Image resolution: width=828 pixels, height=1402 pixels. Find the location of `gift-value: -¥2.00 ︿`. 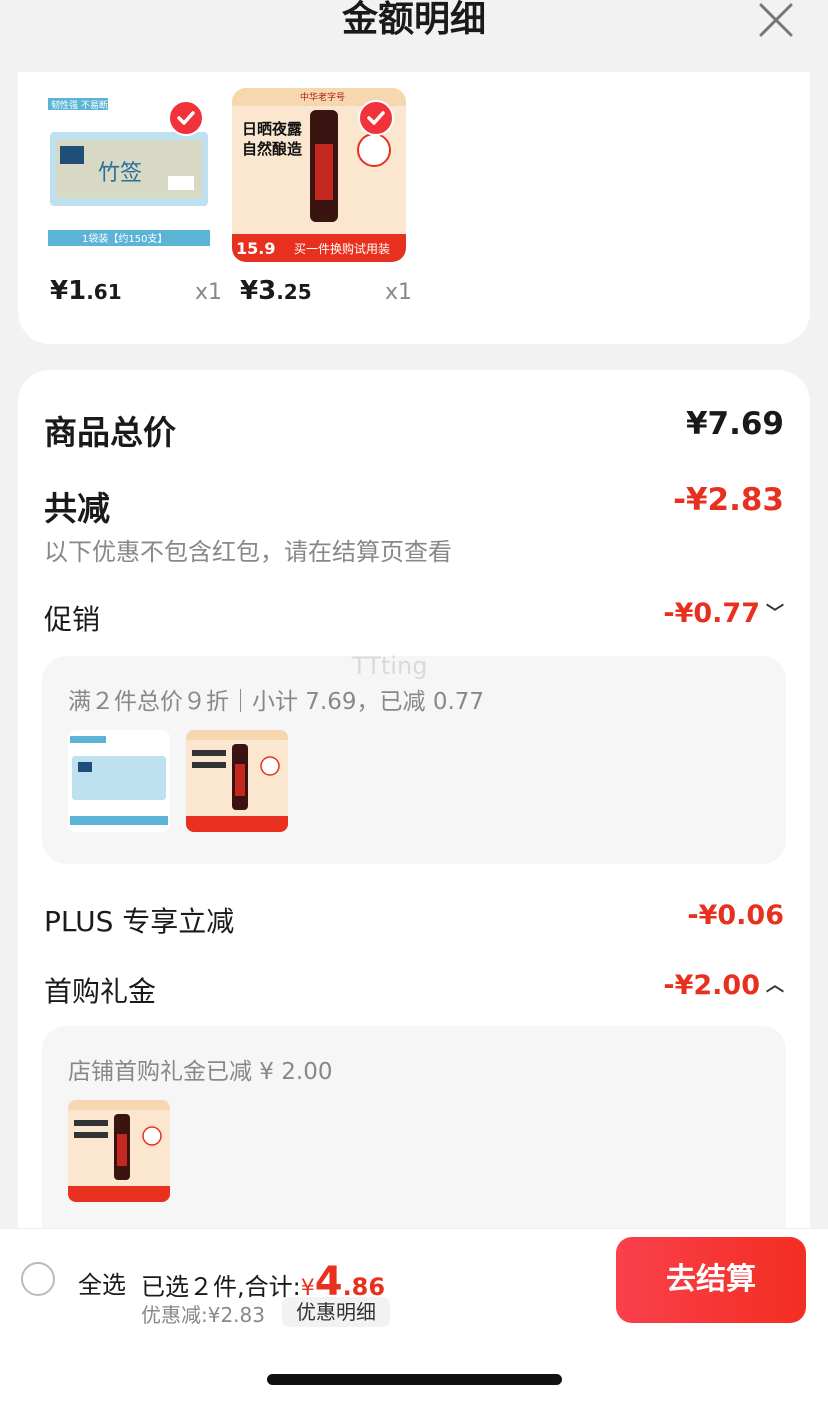

gift-value: -¥2.00 ︿ is located at coordinates (723, 985).